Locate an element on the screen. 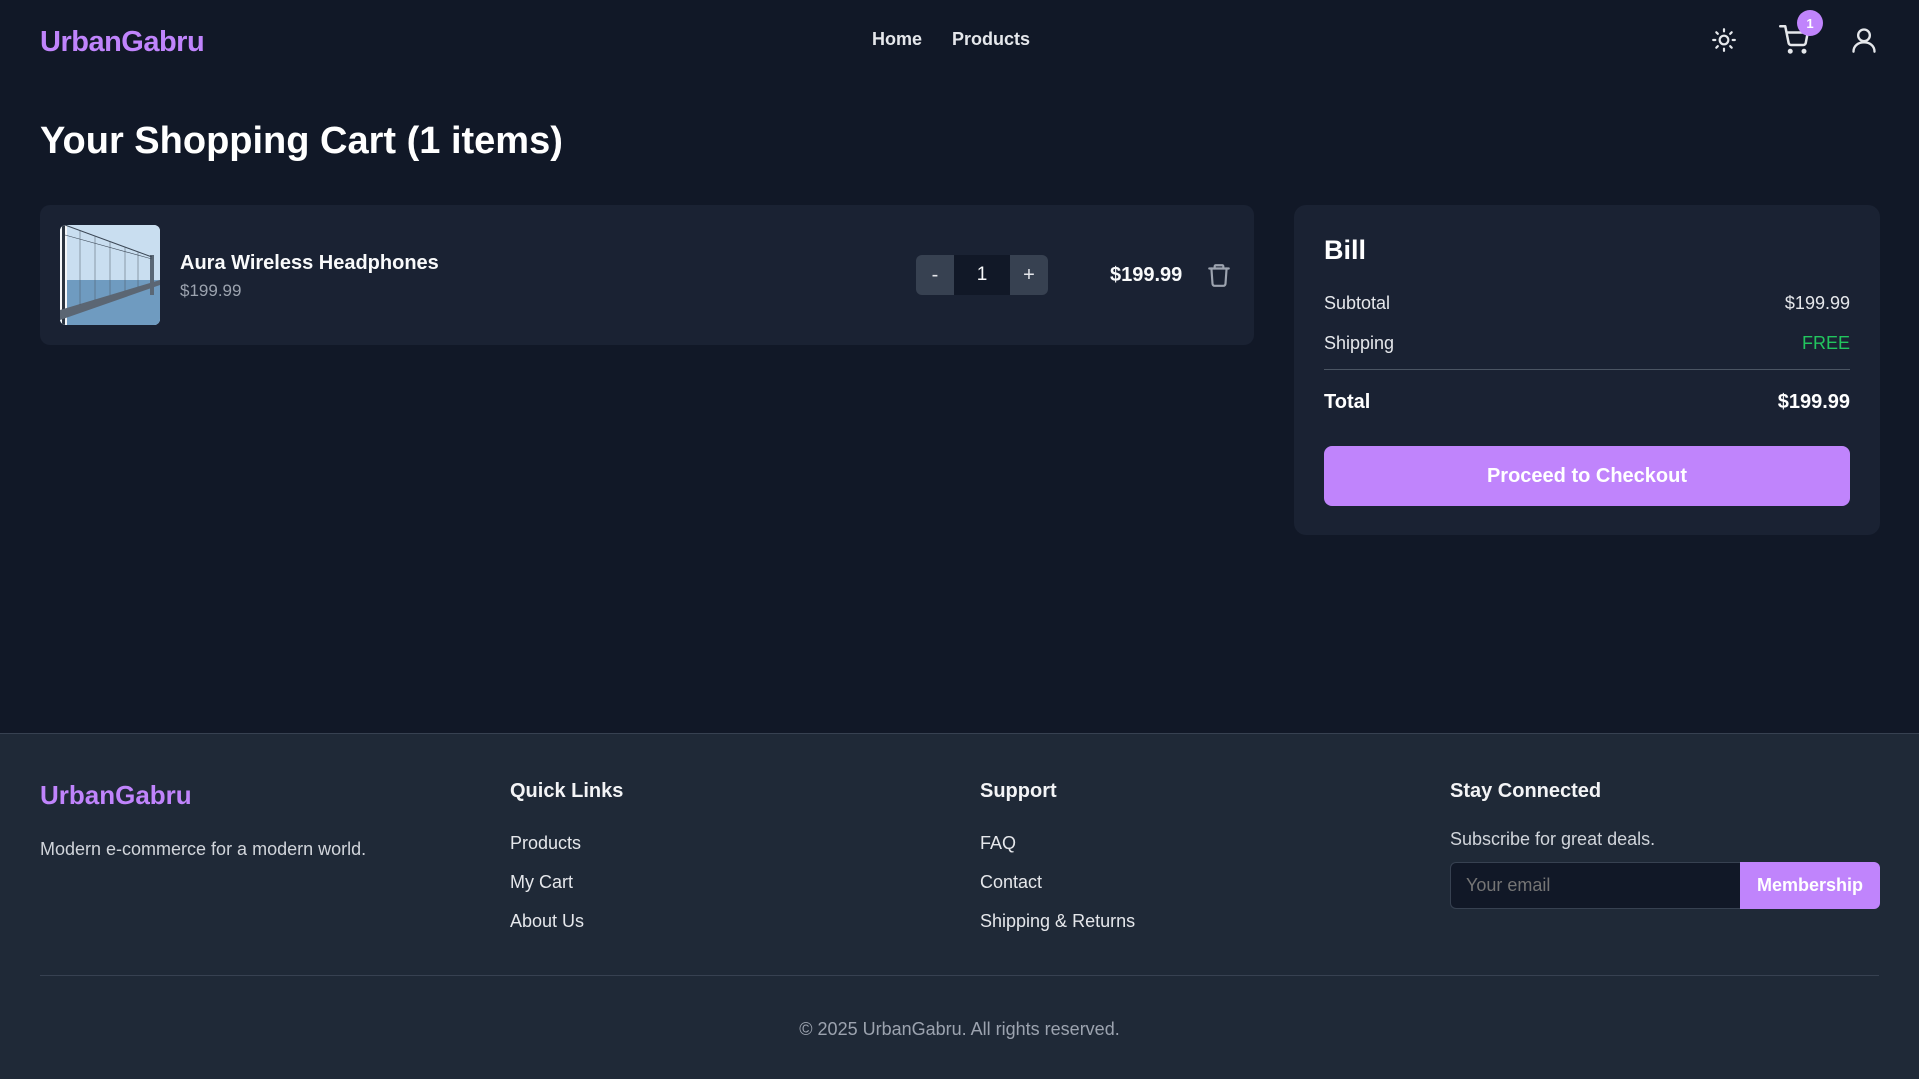 This screenshot has width=1919, height=1079. decrease-quantity-button: - is located at coordinates (935, 275).